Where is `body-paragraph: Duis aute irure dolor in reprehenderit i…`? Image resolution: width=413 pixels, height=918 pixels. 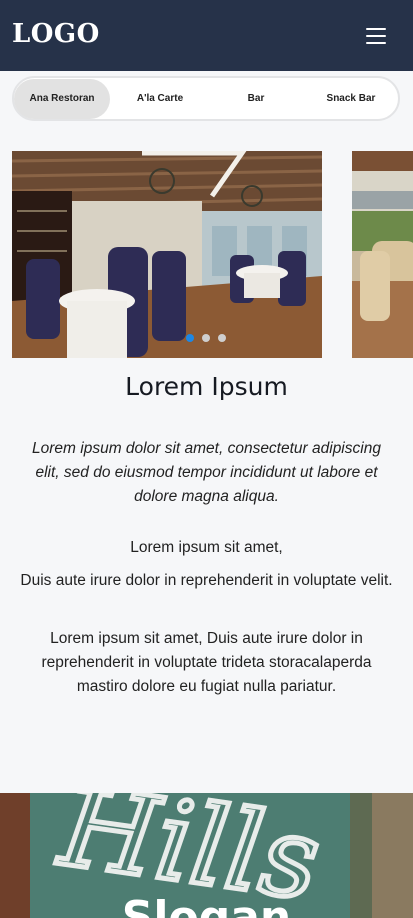 body-paragraph: Duis aute irure dolor in reprehenderit i… is located at coordinates (206, 580).